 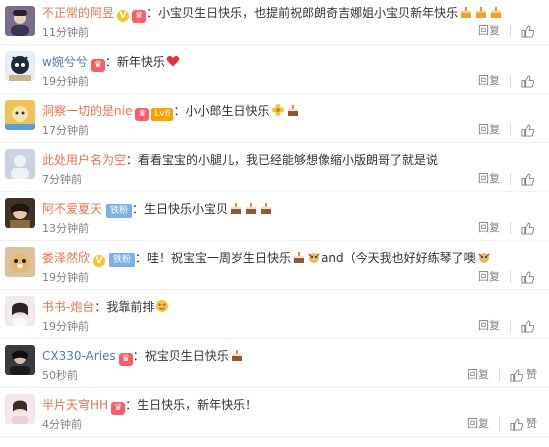 What do you see at coordinates (78, 13) in the screenshot?
I see `username: 不正常的阿昱` at bounding box center [78, 13].